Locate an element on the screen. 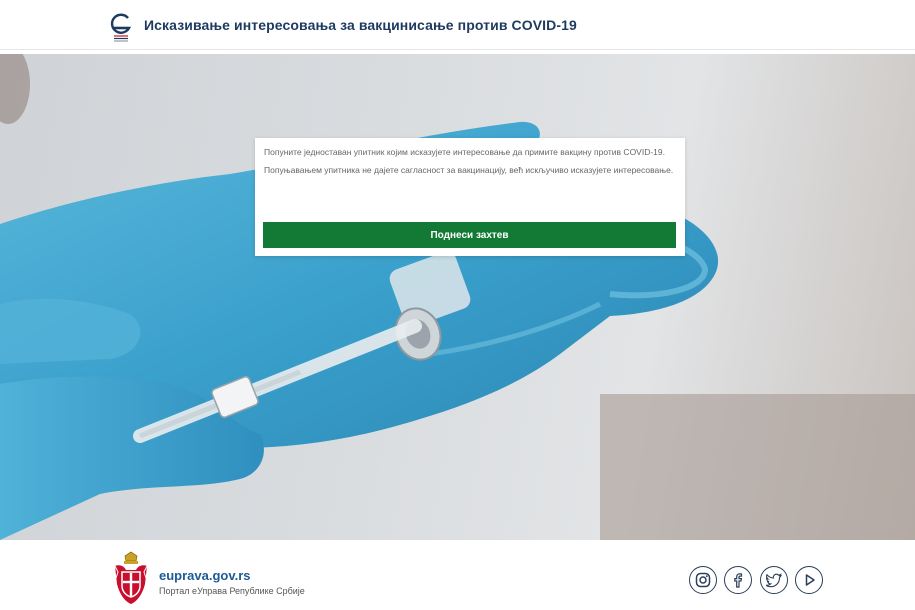  instagram-button is located at coordinates (703, 580).